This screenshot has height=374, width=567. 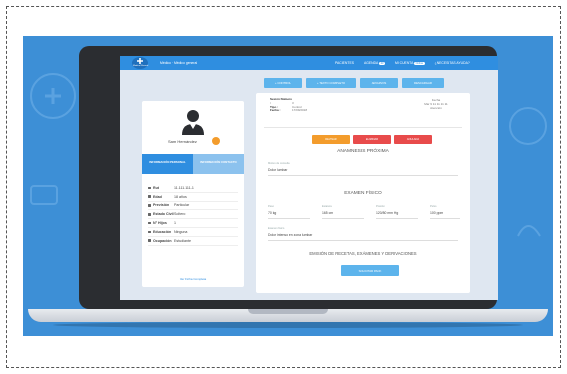 What do you see at coordinates (380, 206) in the screenshot?
I see `pressure-label: Presión` at bounding box center [380, 206].